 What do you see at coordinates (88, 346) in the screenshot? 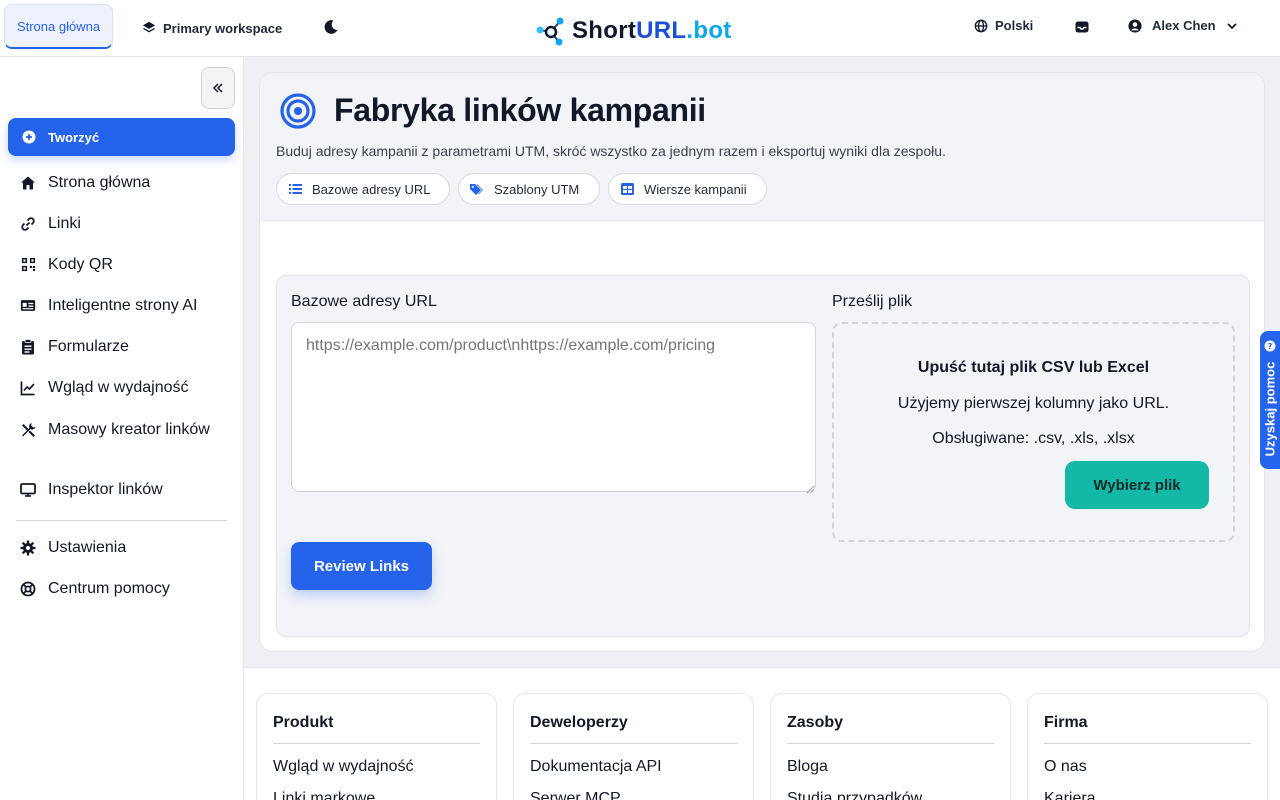
I see `sidebar-item-label: Formularze` at bounding box center [88, 346].